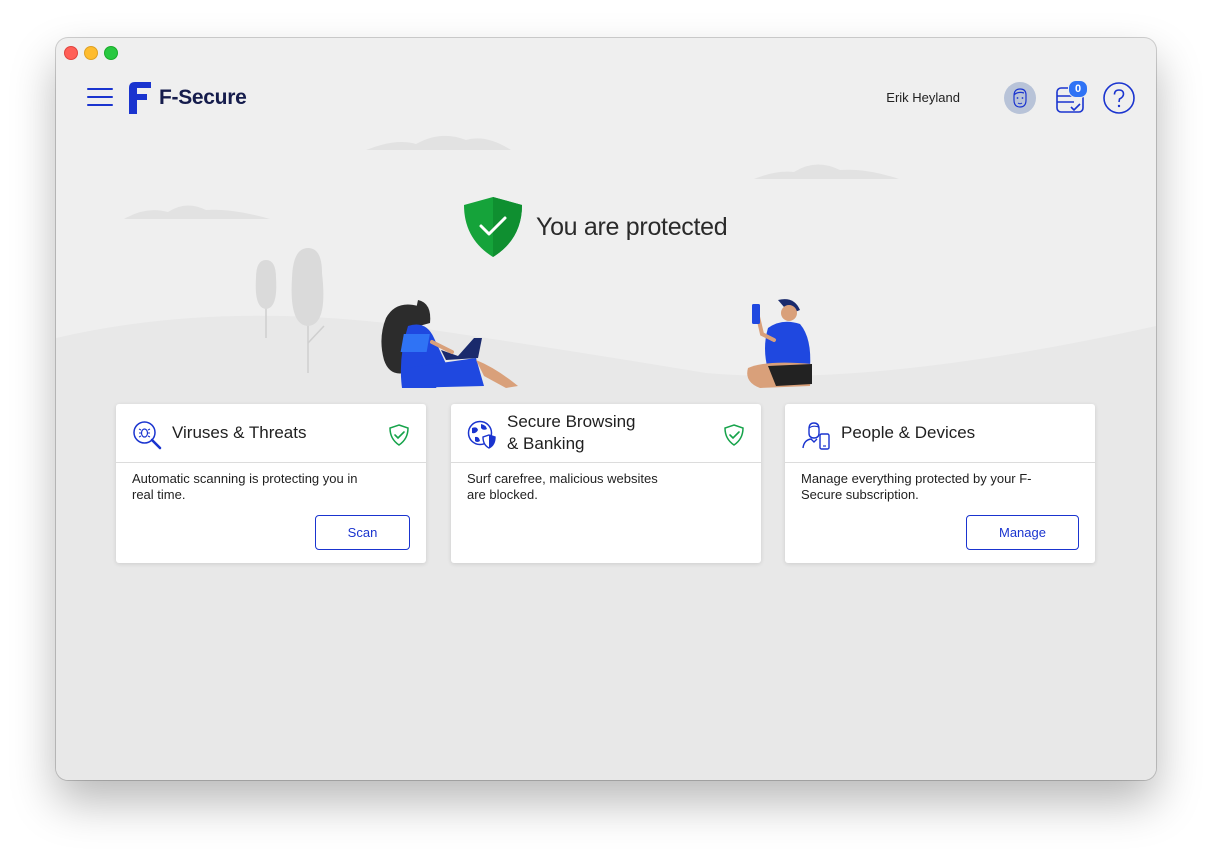  What do you see at coordinates (923, 97) in the screenshot?
I see `user-name: Erik Heyland` at bounding box center [923, 97].